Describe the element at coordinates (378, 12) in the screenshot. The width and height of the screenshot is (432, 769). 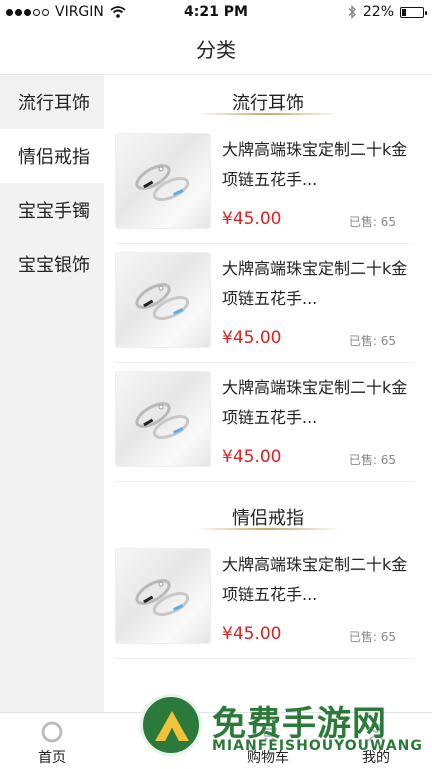
I see `battery-percent: 22%` at that location.